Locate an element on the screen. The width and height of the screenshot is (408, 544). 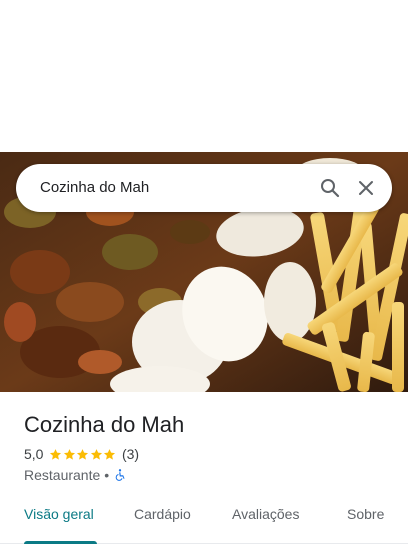
close-icon is located at coordinates (366, 188).